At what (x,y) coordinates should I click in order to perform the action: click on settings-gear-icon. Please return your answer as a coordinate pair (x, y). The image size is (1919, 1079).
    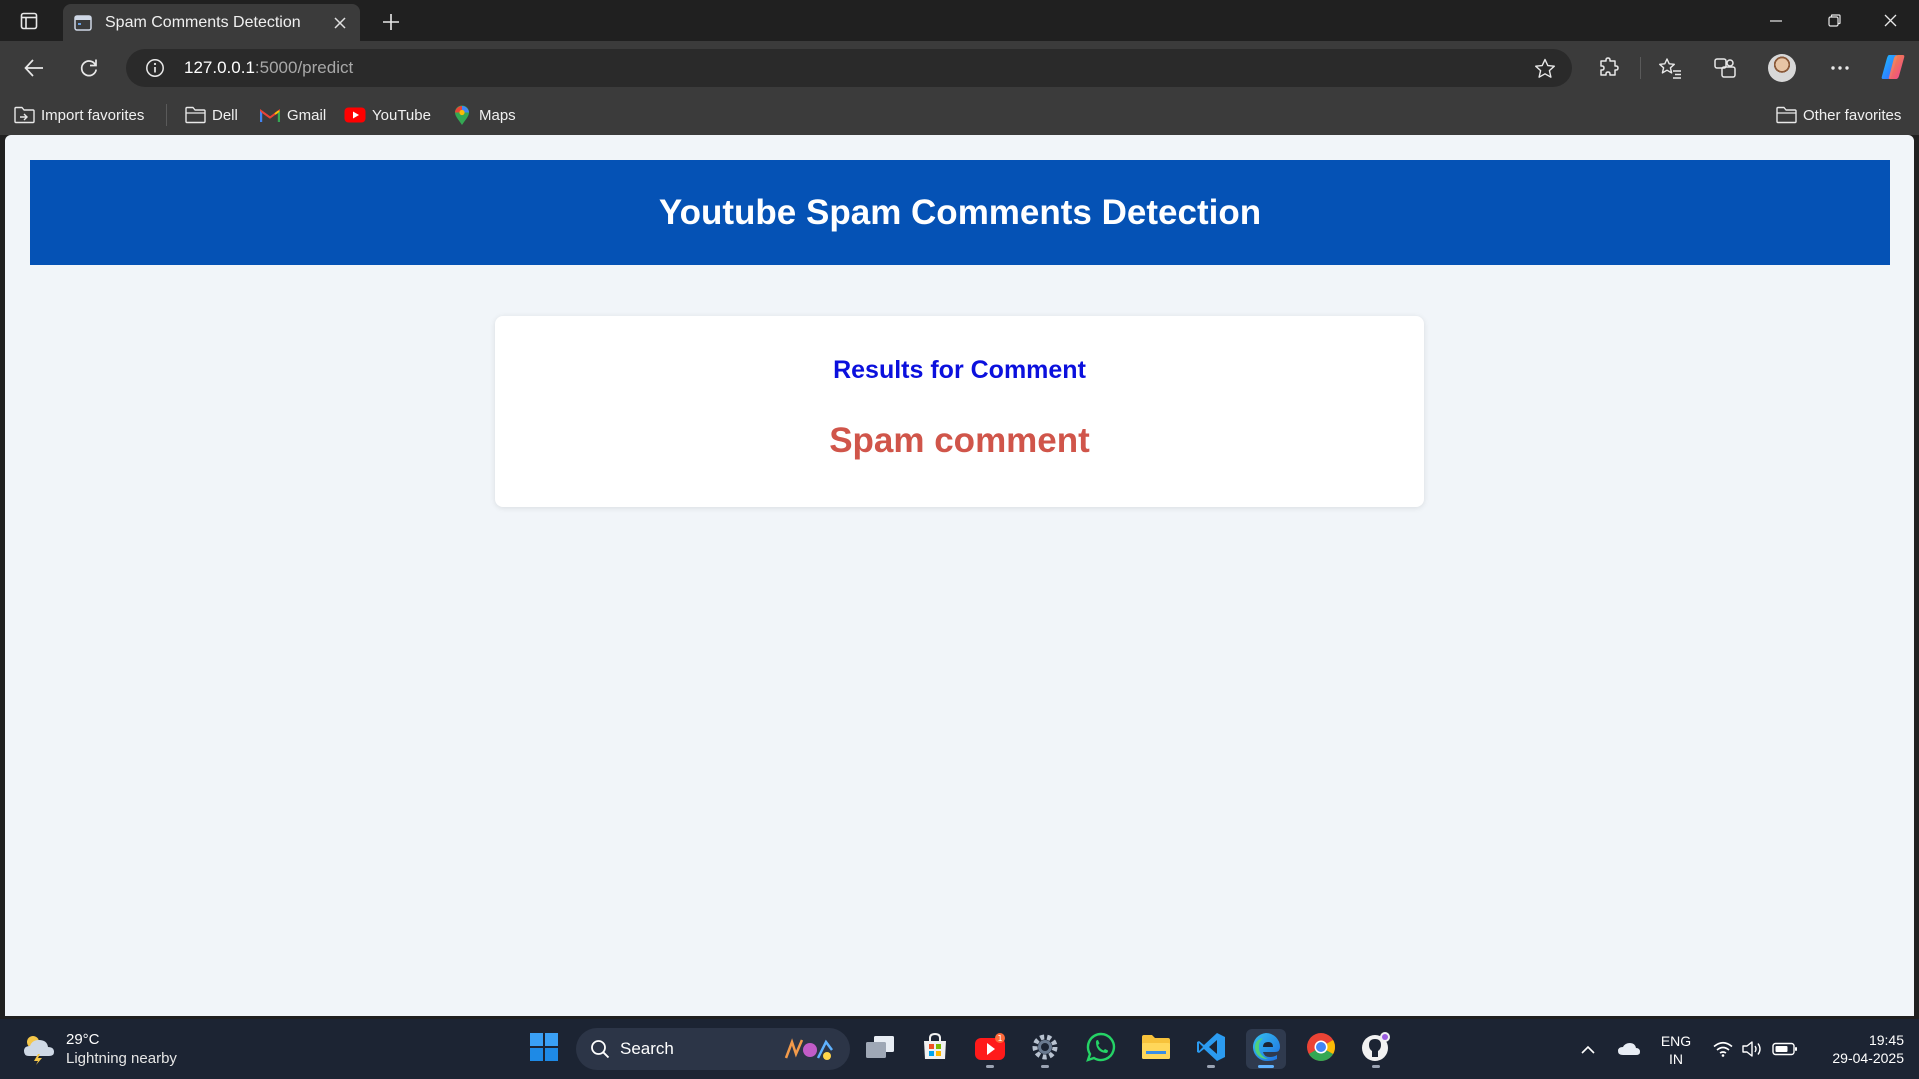
    Looking at the image, I should click on (1045, 1049).